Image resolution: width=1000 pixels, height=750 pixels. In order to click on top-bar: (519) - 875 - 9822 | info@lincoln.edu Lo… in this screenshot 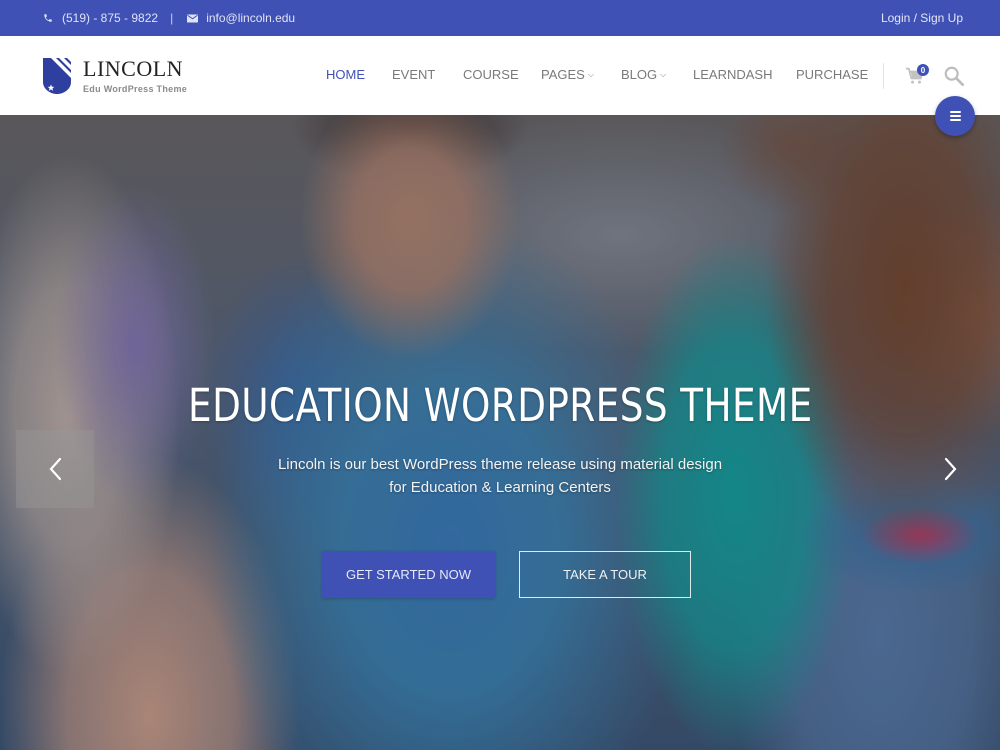, I will do `click(500, 18)`.